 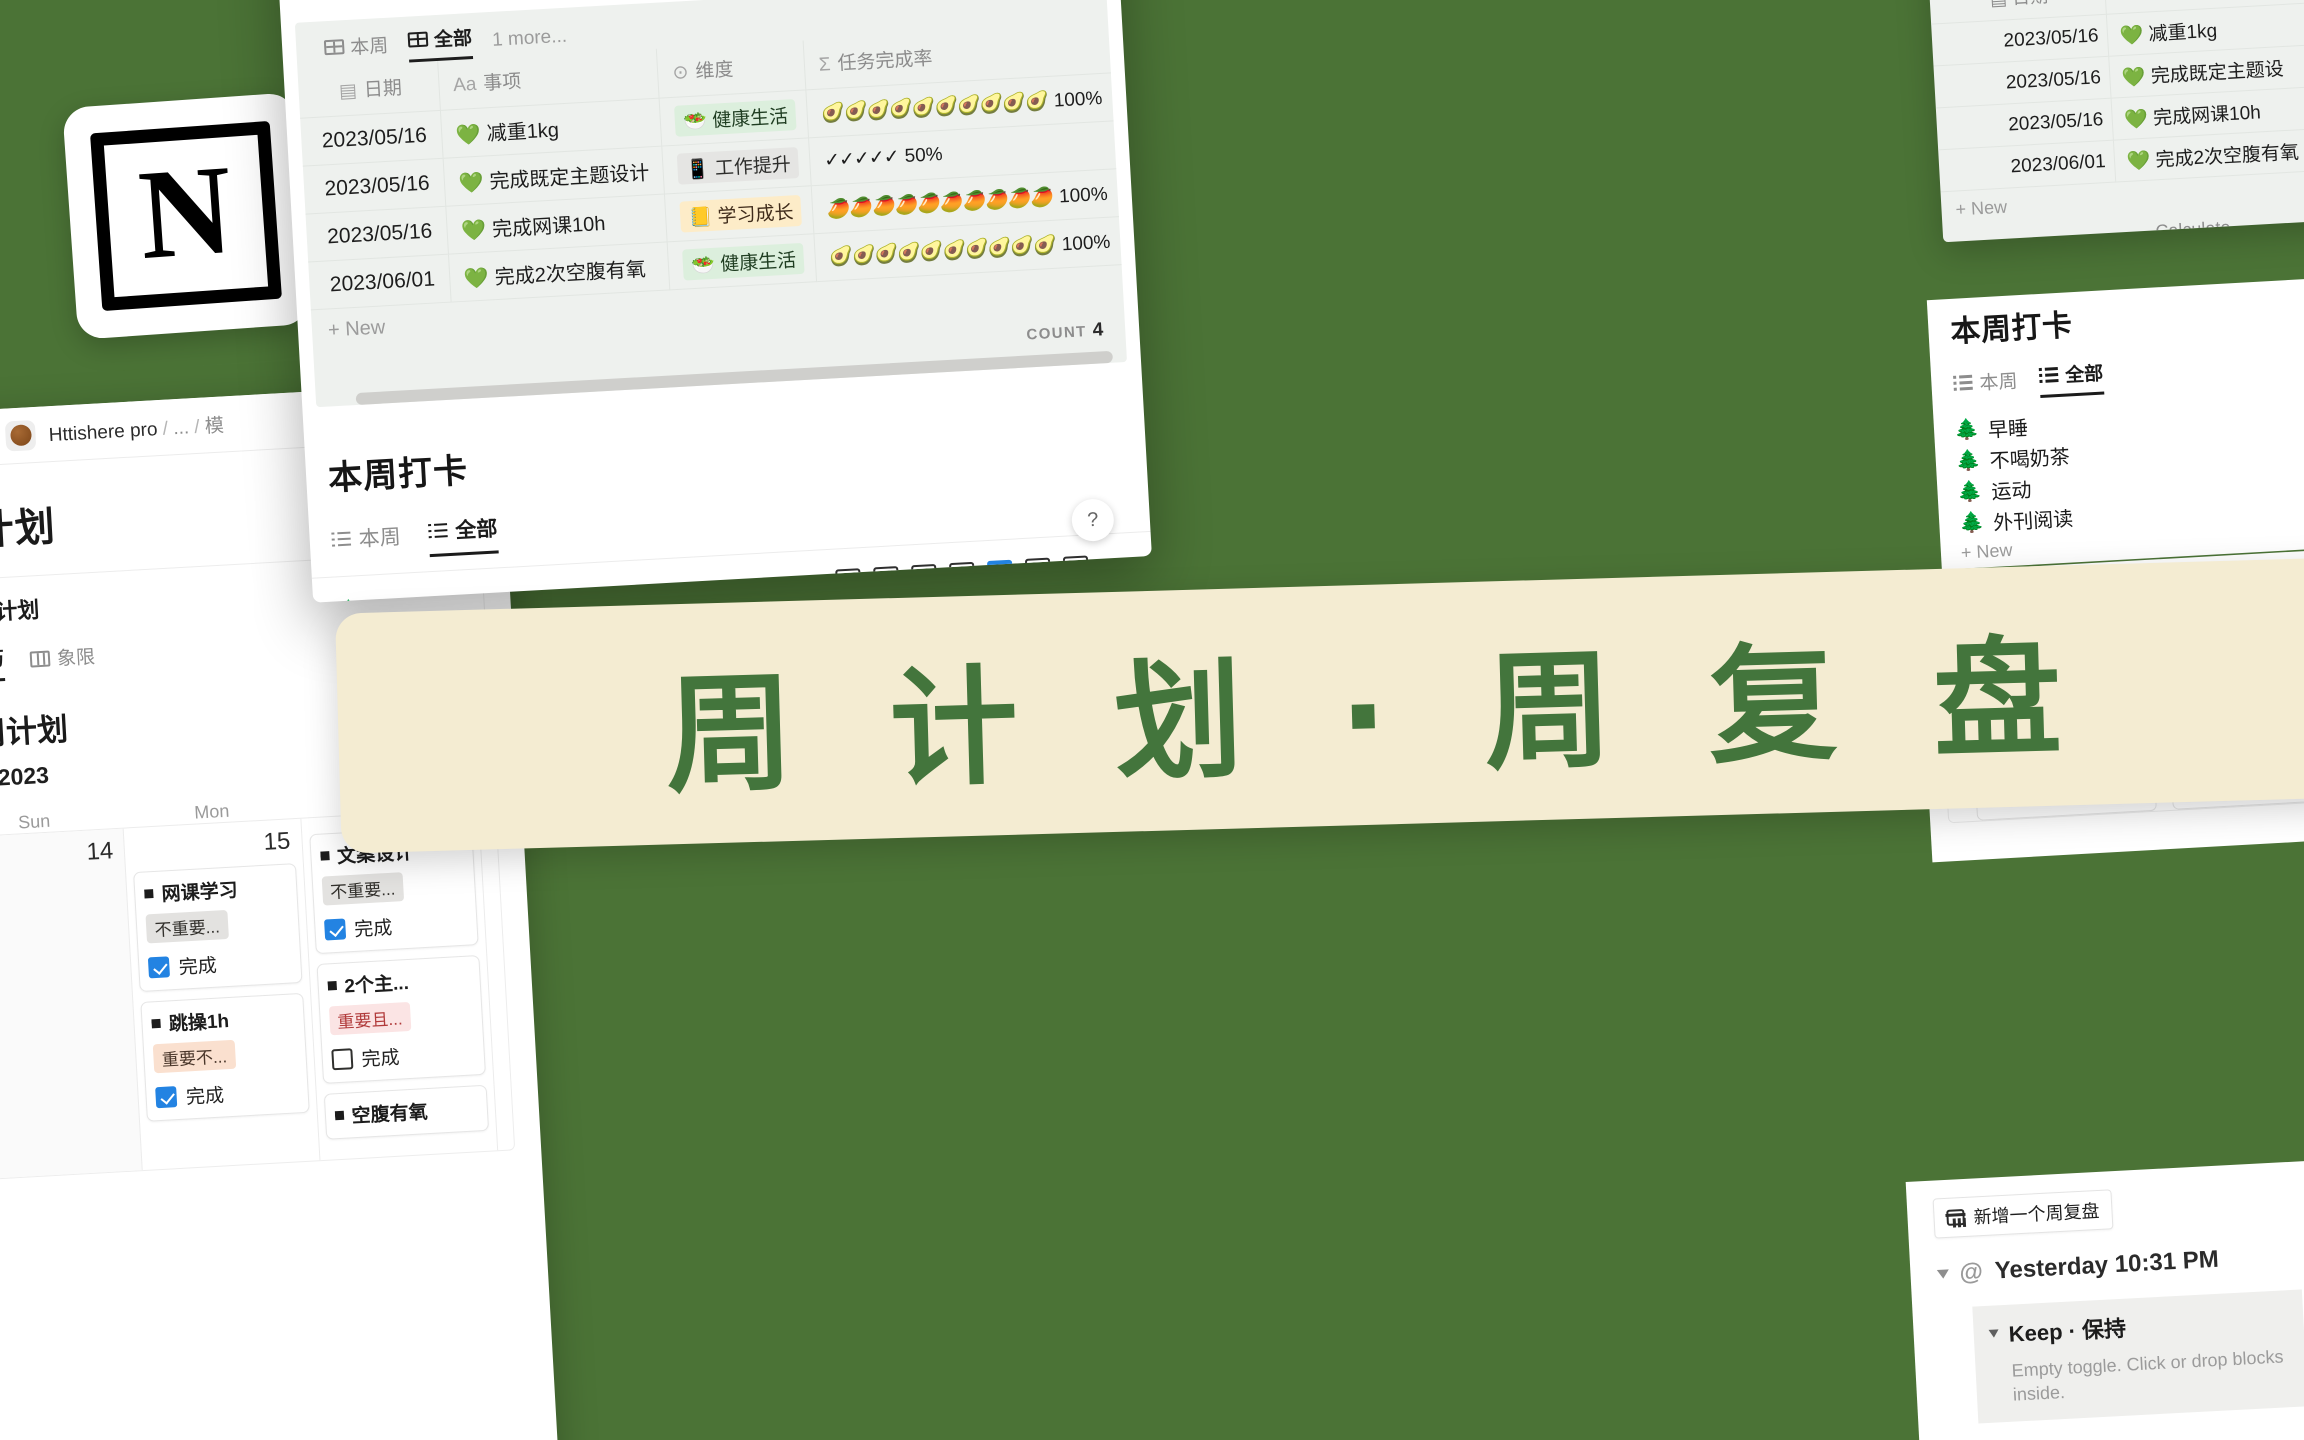 What do you see at coordinates (20, 435) in the screenshot?
I see `avatar` at bounding box center [20, 435].